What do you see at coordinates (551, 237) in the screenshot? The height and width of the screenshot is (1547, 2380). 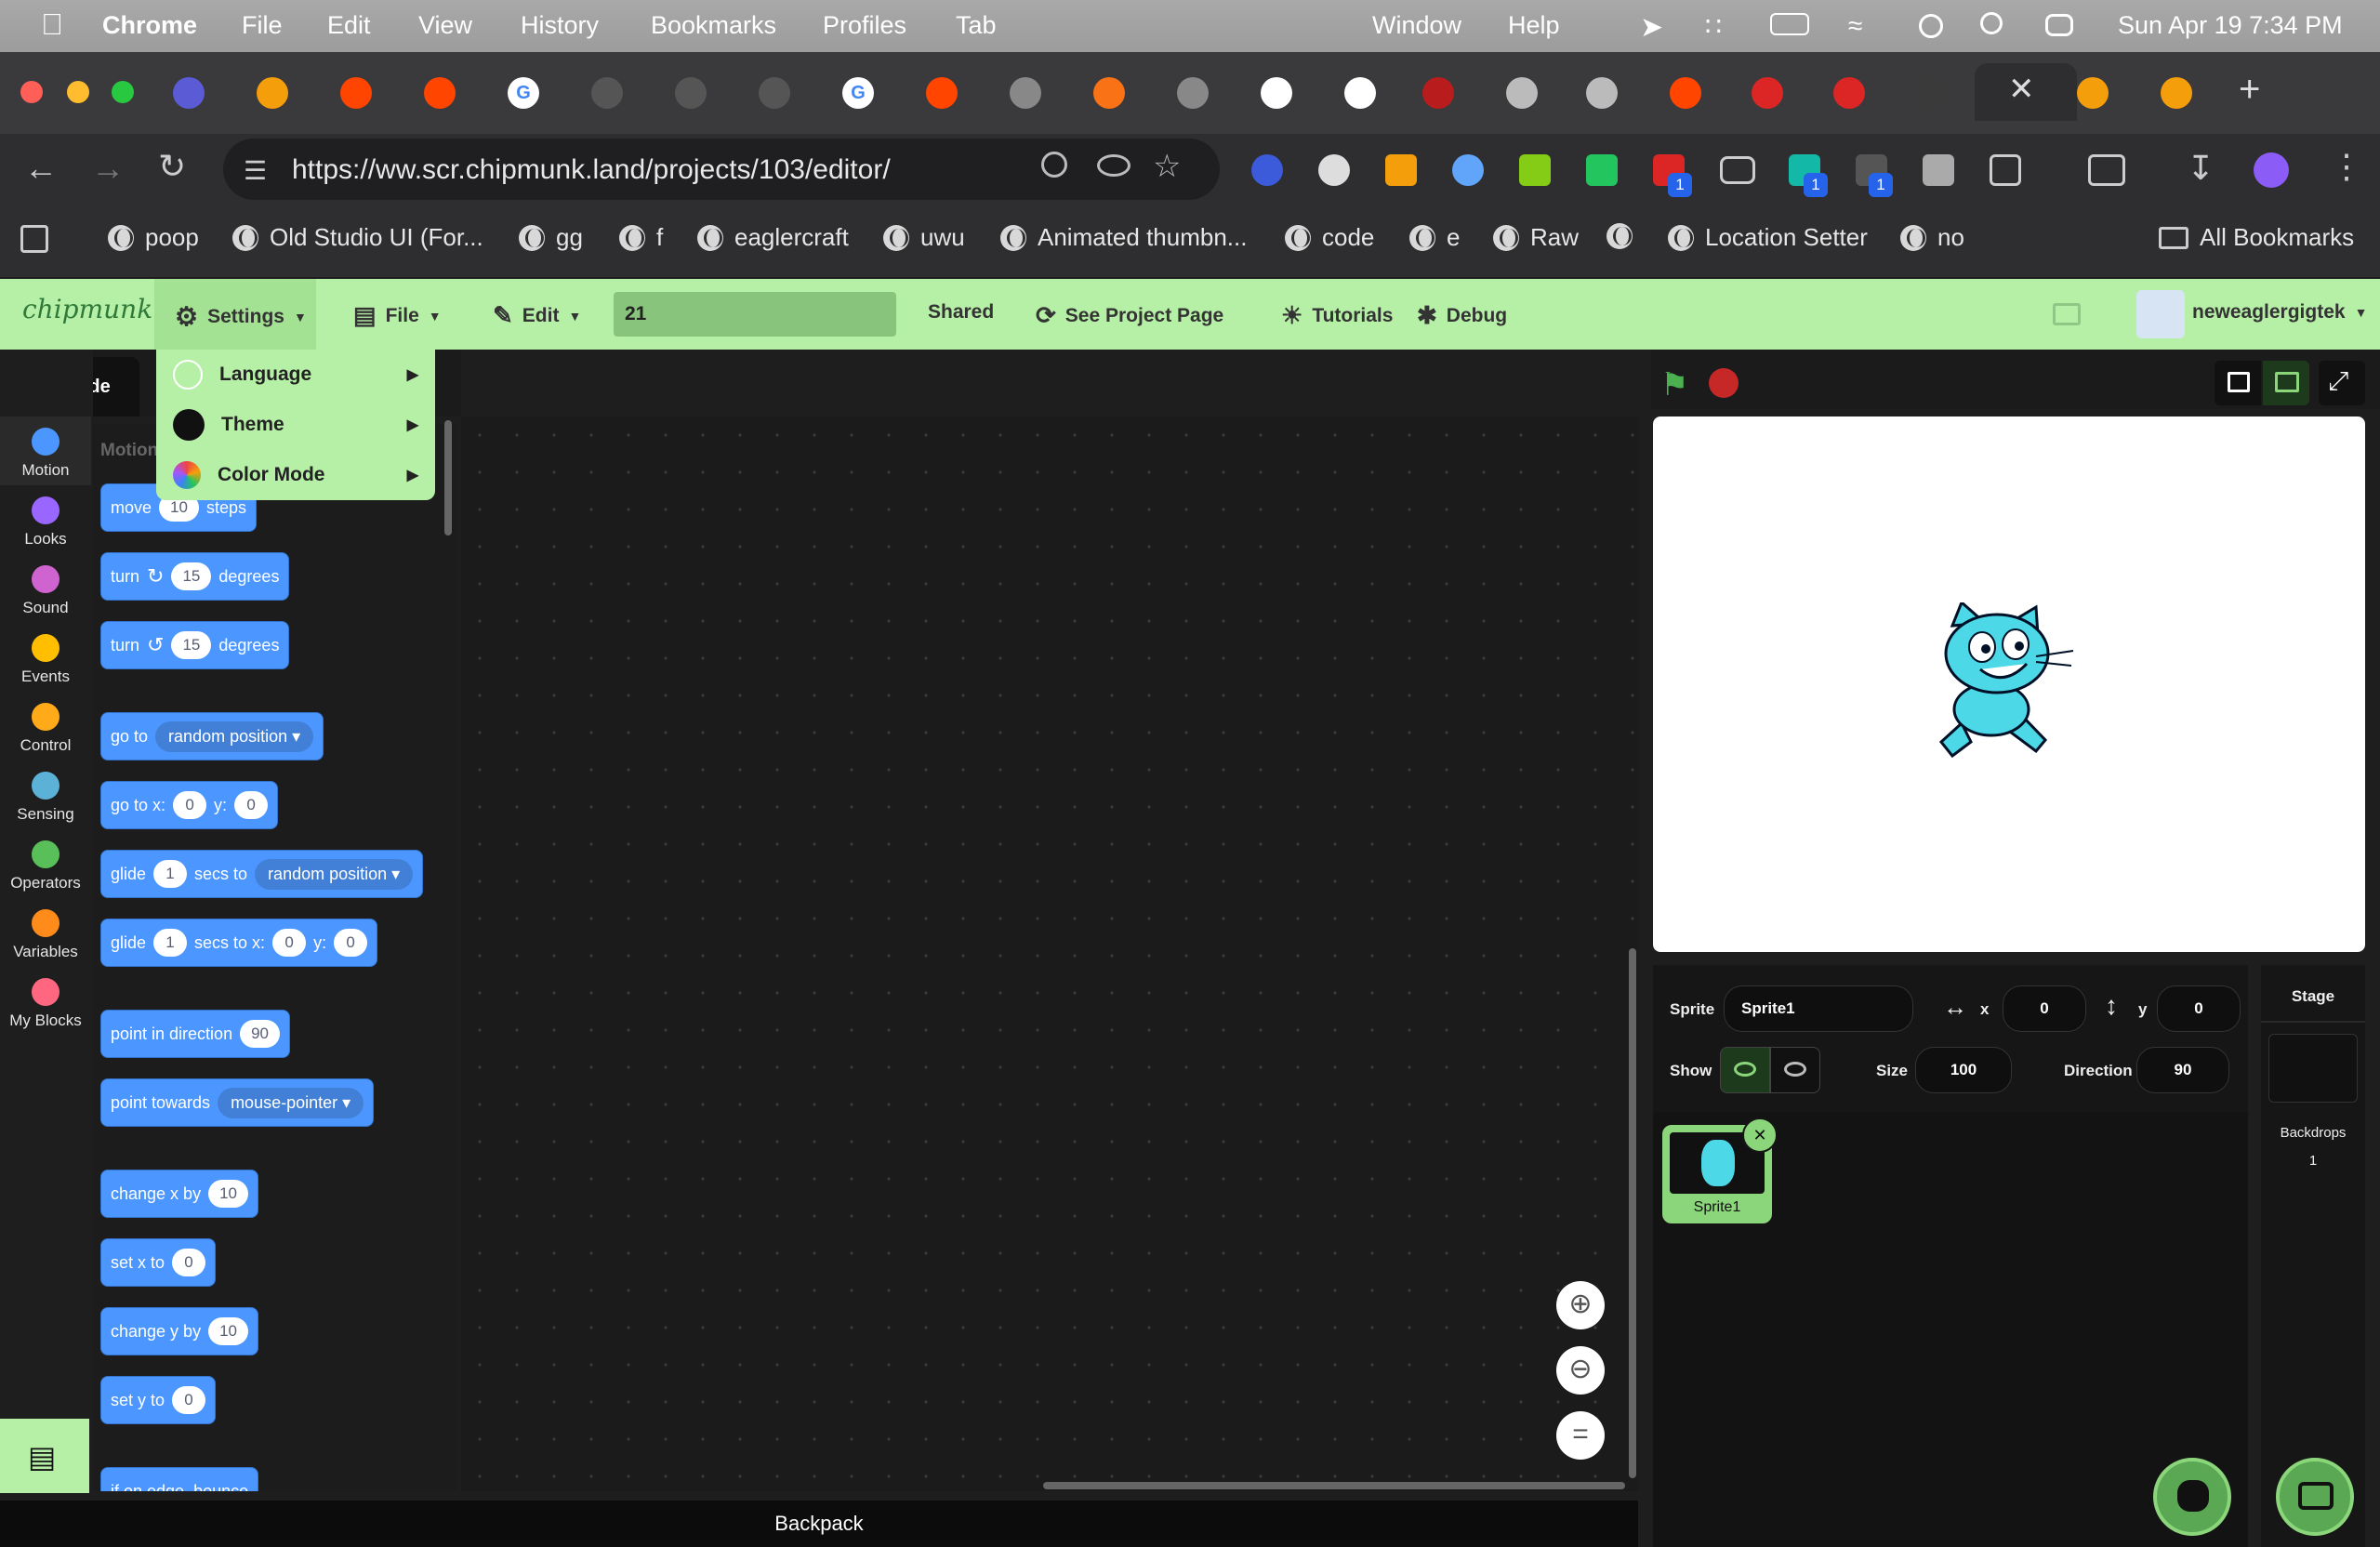 I see `bookmark-item: gg` at bounding box center [551, 237].